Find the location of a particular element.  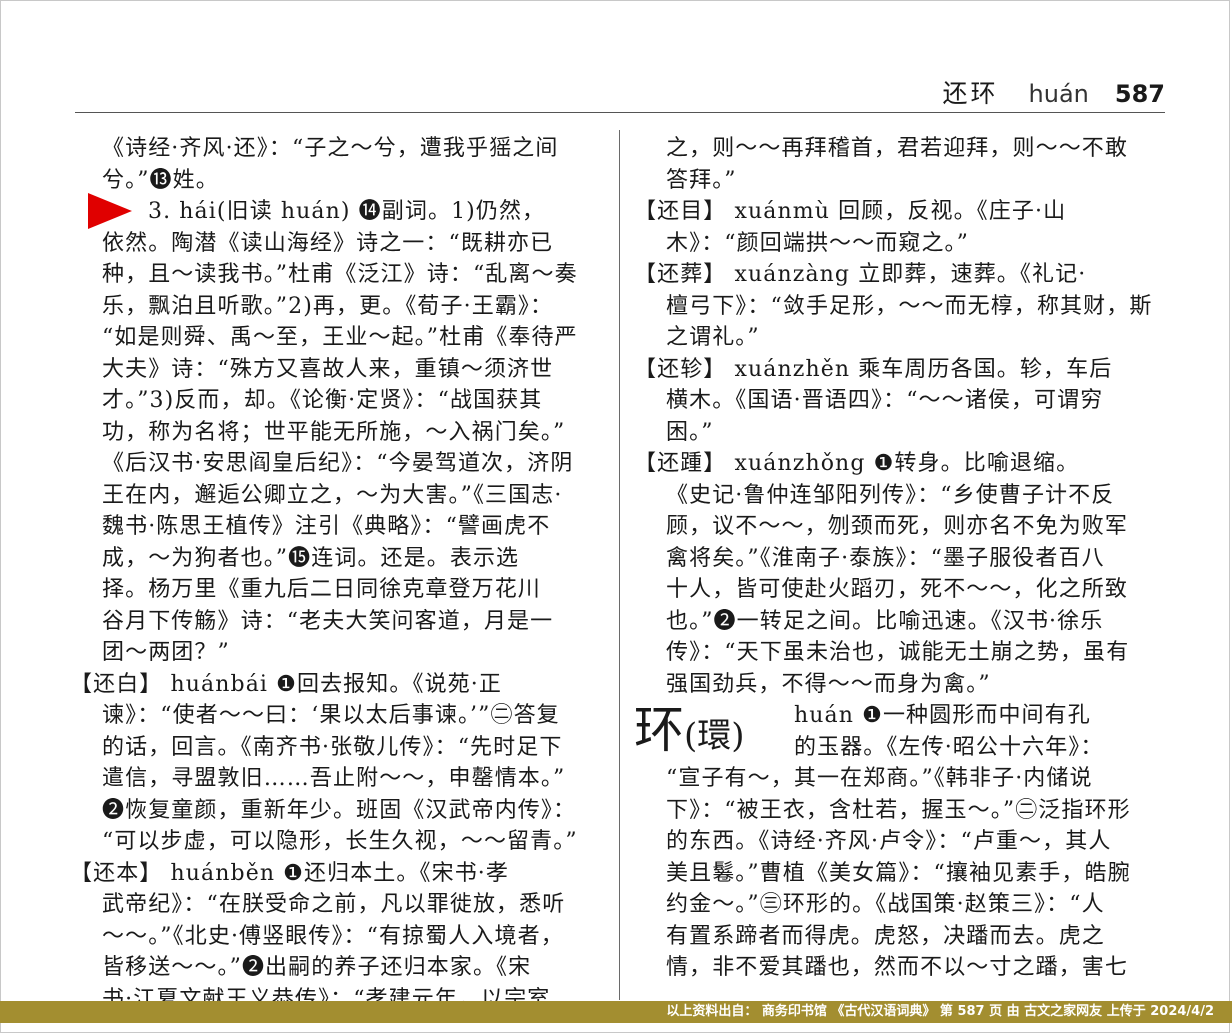

text-line: 《诗经·齐风·还》：“子之～兮，遭我乎猺之间 is located at coordinates (330, 148).